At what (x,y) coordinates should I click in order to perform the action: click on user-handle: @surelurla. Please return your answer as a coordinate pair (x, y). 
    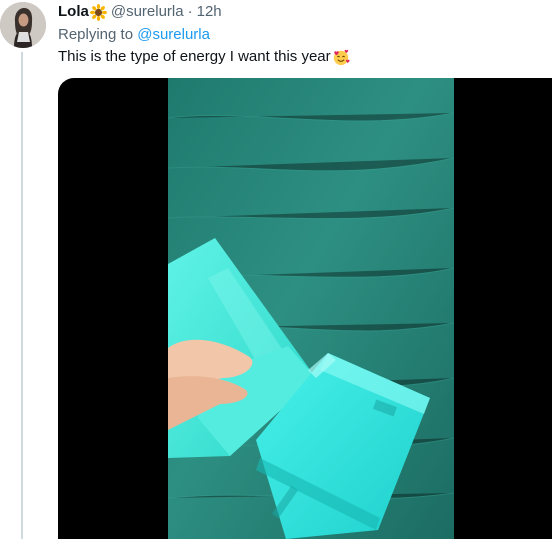
    Looking at the image, I should click on (147, 12).